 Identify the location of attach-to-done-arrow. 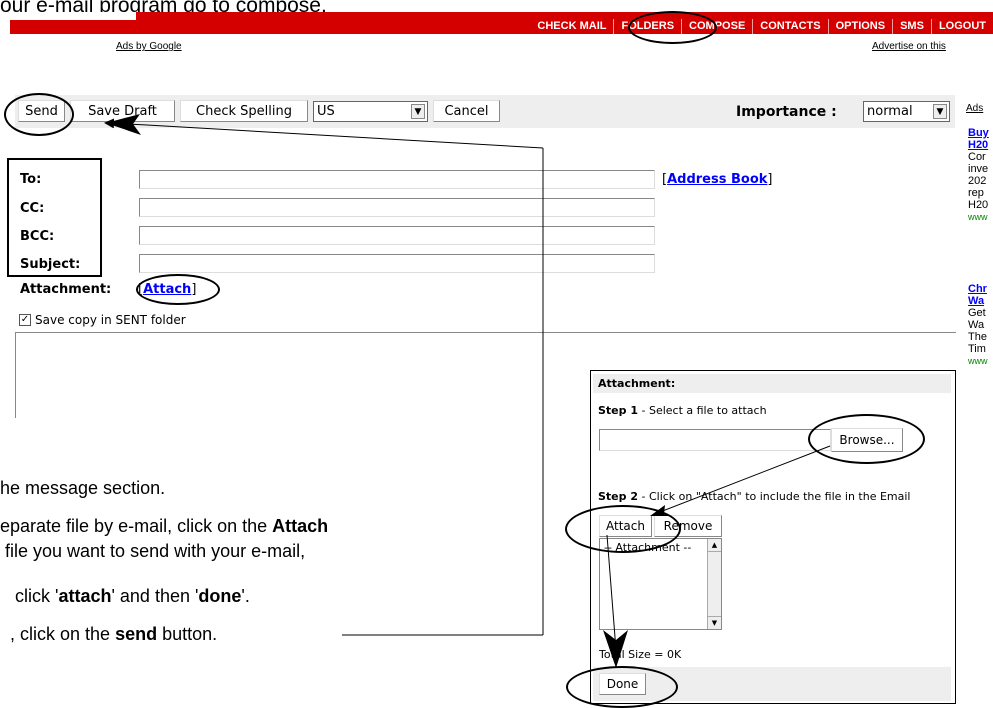
(615, 601).